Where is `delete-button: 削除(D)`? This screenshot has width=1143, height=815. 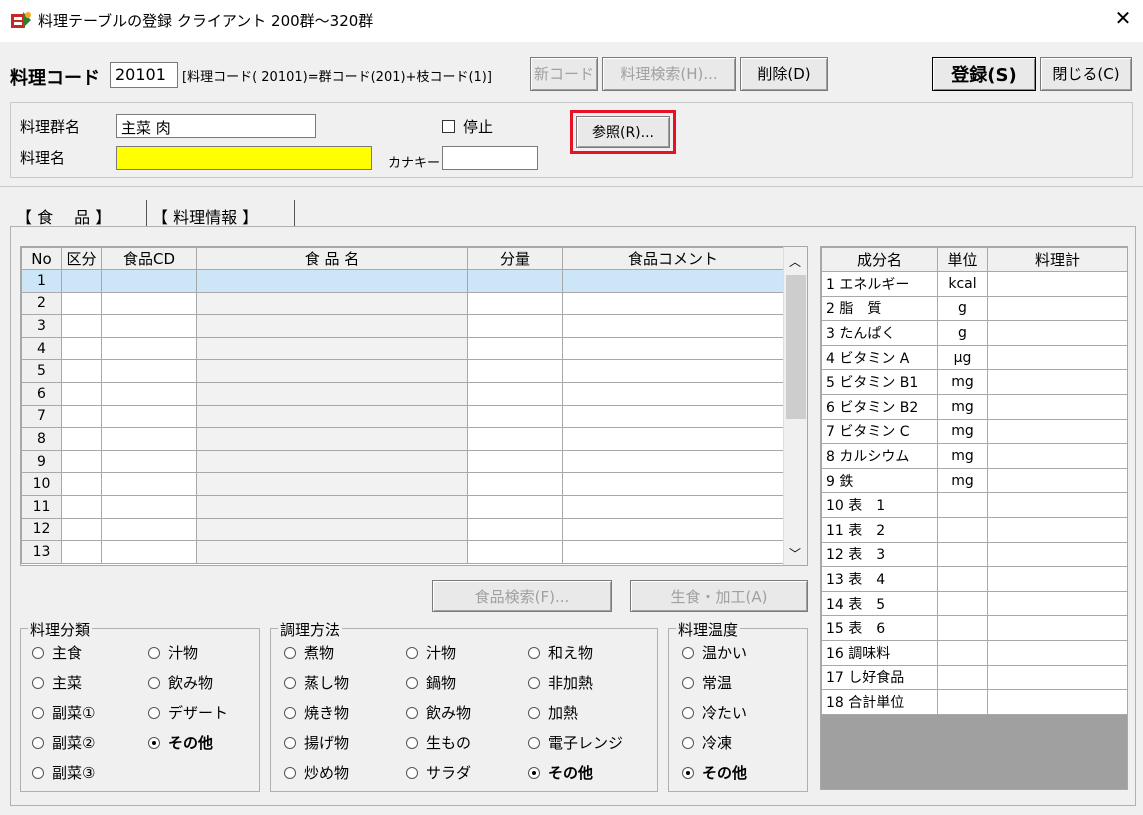 delete-button: 削除(D) is located at coordinates (784, 74).